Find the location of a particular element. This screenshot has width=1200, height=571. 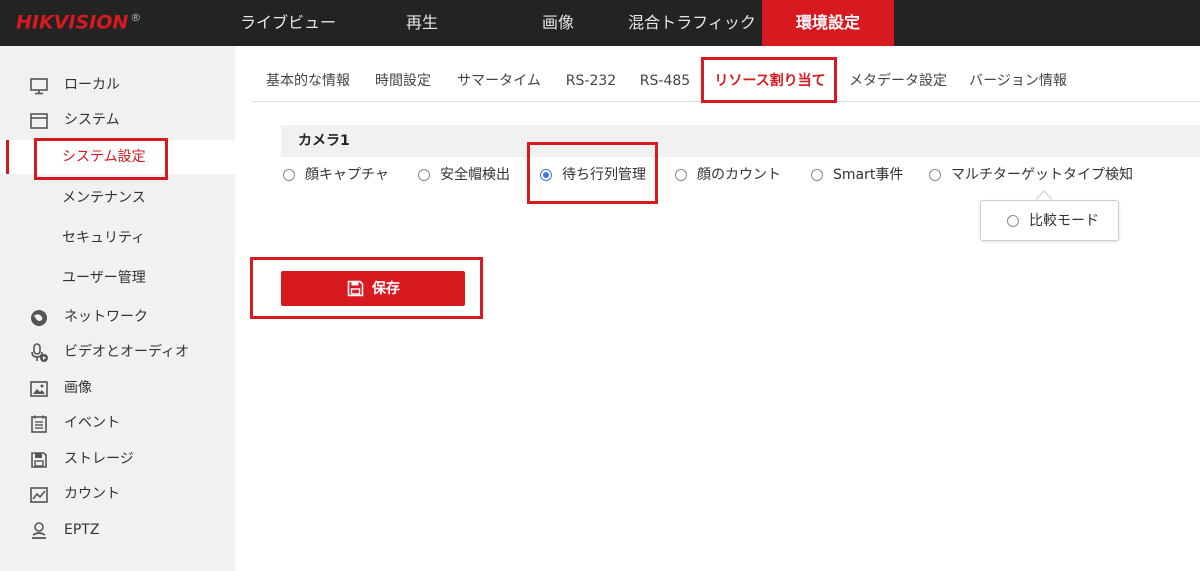

sub-option-popup: 比較モード is located at coordinates (1049, 220).